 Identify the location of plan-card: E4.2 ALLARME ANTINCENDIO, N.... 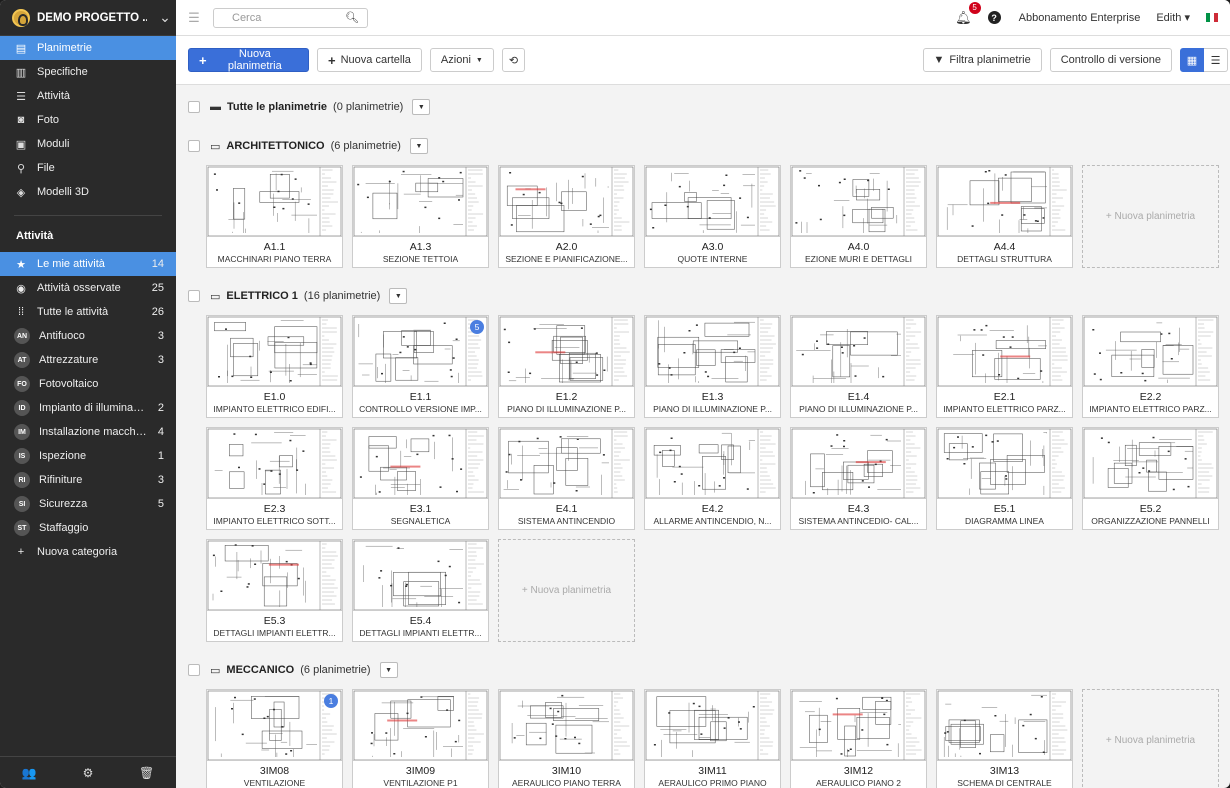
(712, 478).